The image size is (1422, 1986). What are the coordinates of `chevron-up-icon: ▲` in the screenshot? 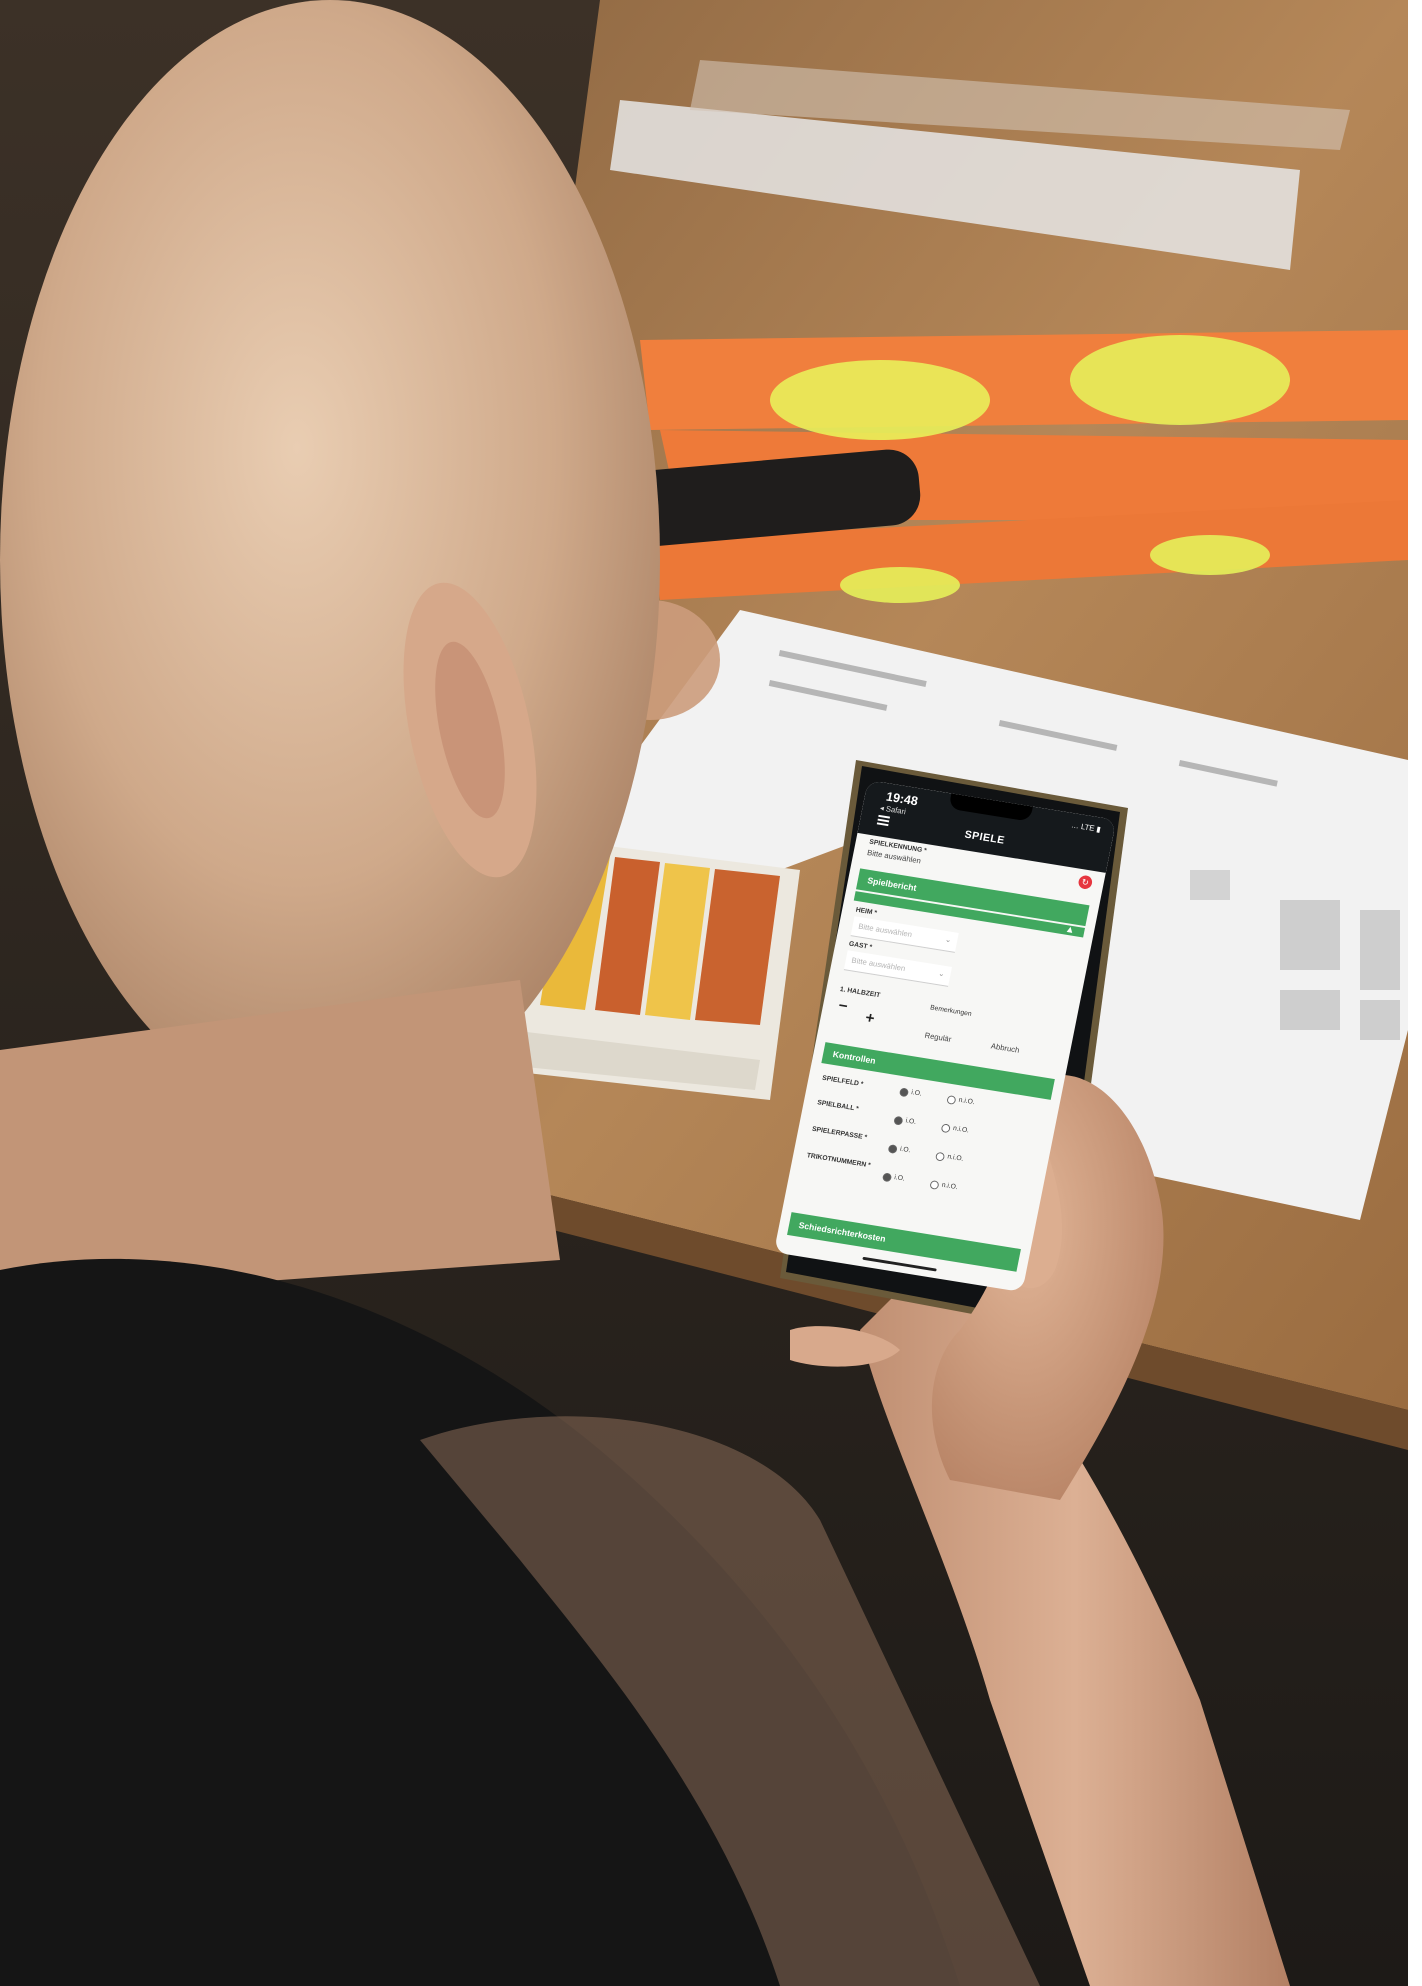 It's located at (1070, 930).